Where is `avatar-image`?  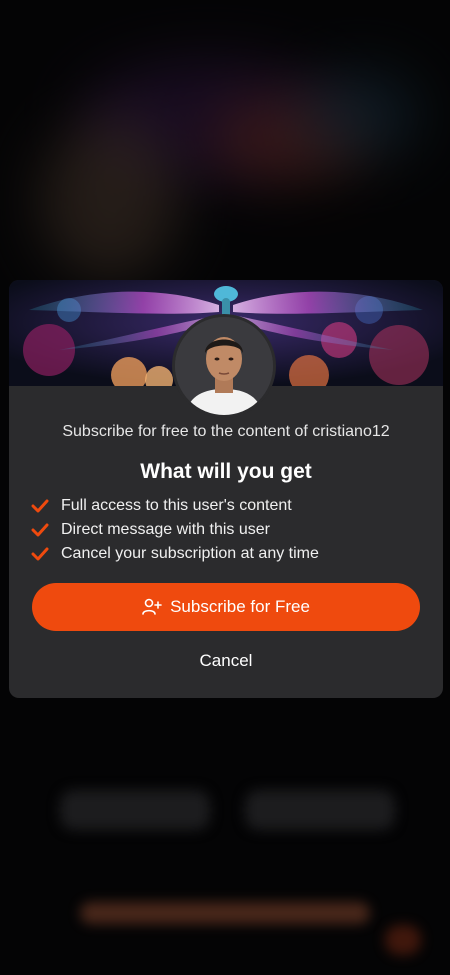
avatar-image is located at coordinates (224, 366).